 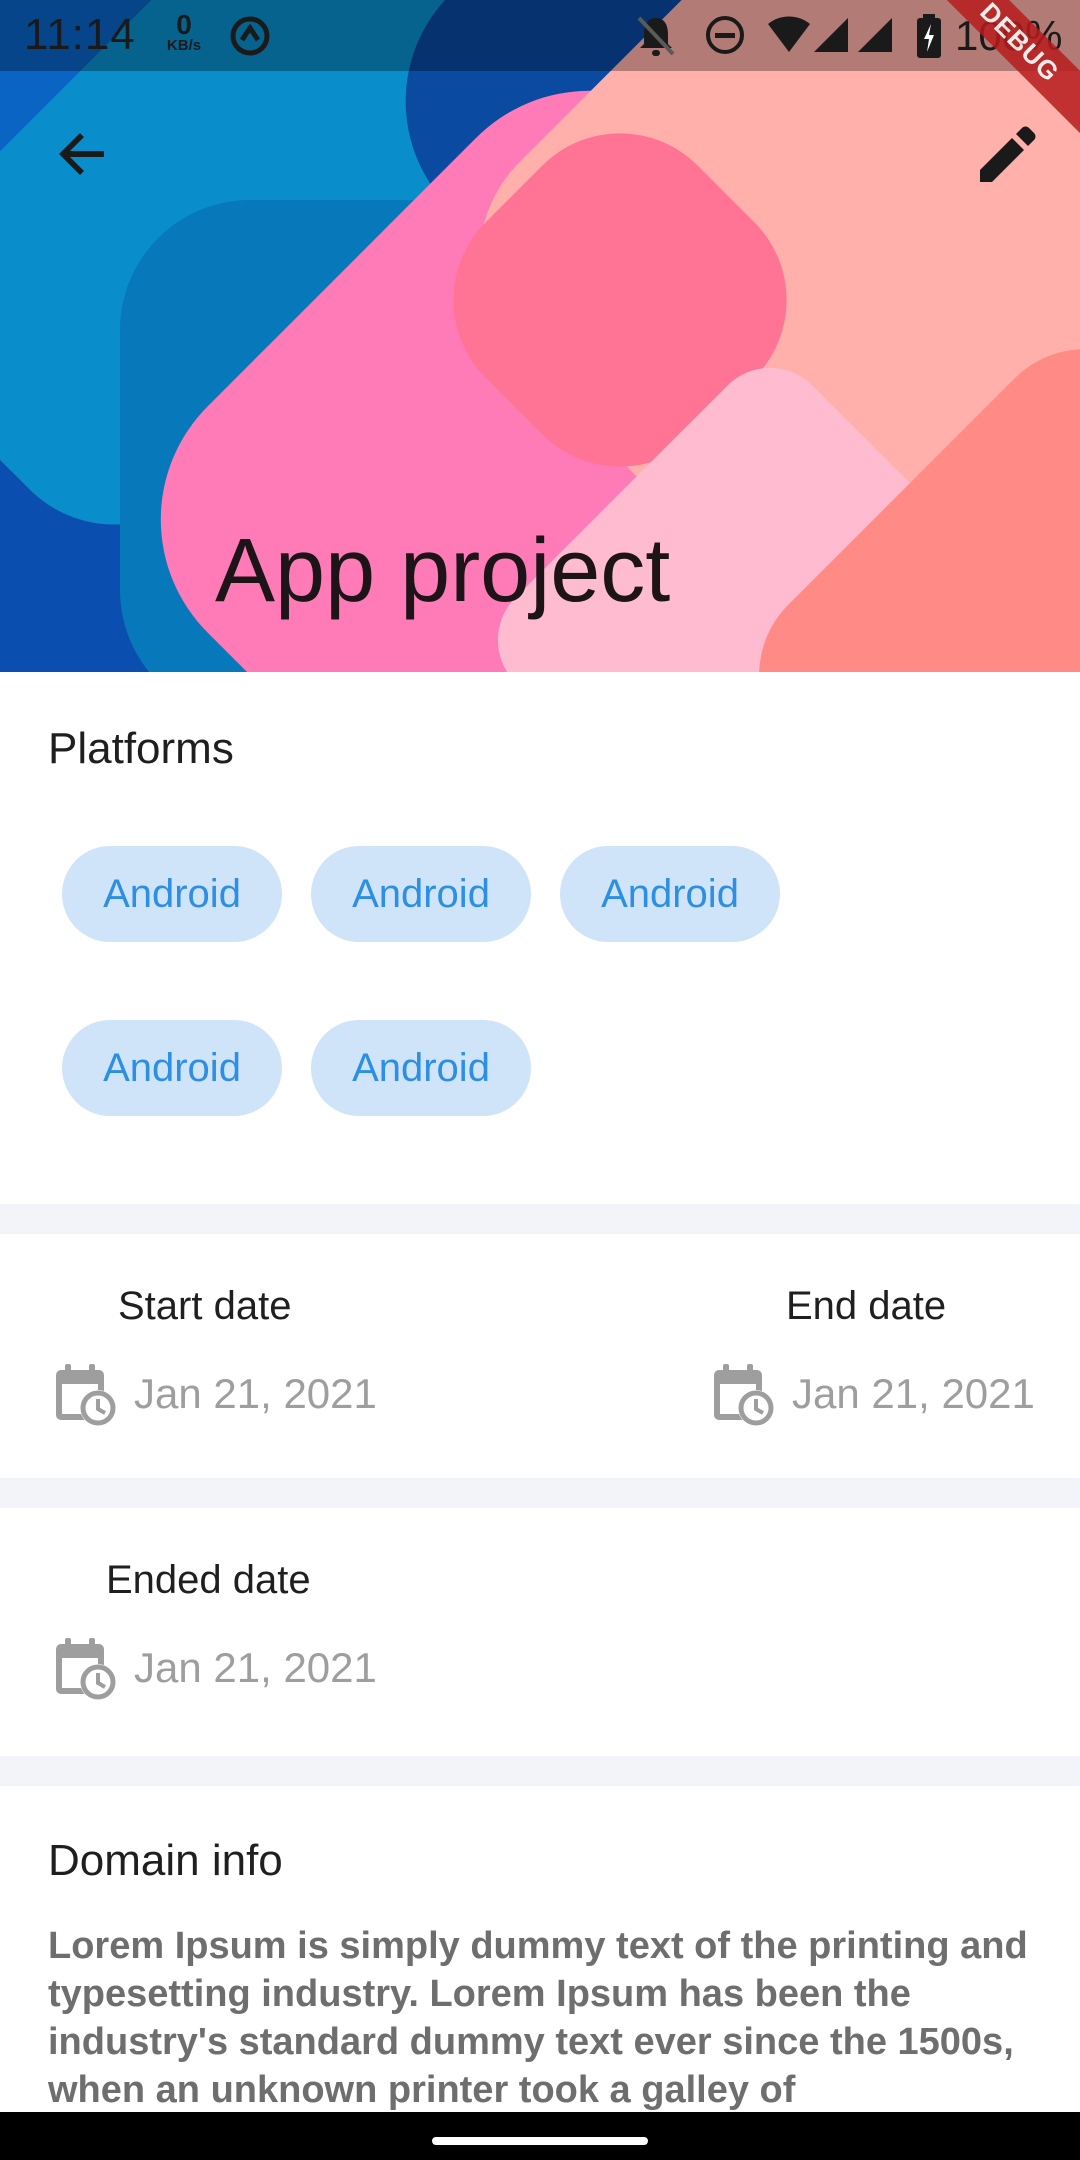 I want to click on status-bar: 11:14 0 KB/s, so click(x=540, y=35).